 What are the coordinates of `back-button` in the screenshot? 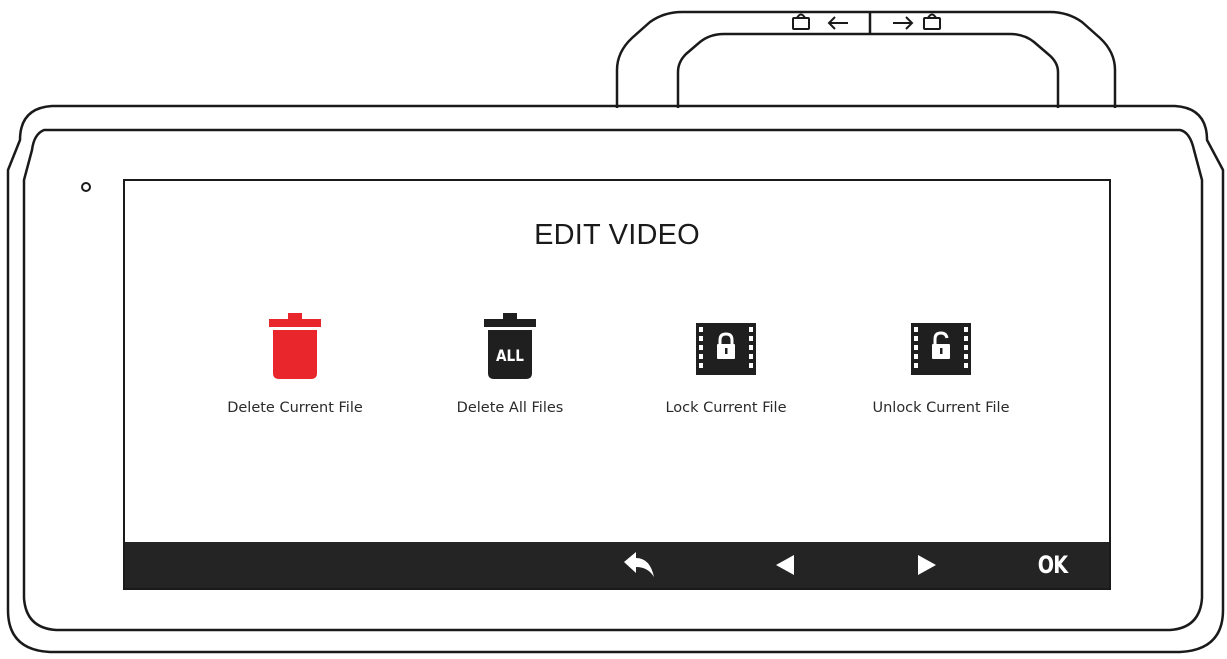 It's located at (639, 565).